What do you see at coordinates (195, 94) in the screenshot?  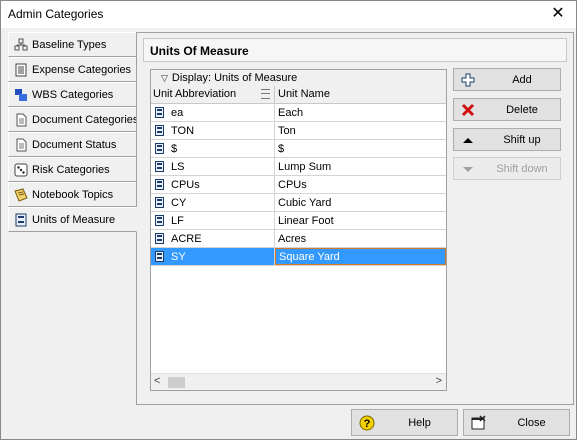 I see `column-header-label: Unit Abbreviation` at bounding box center [195, 94].